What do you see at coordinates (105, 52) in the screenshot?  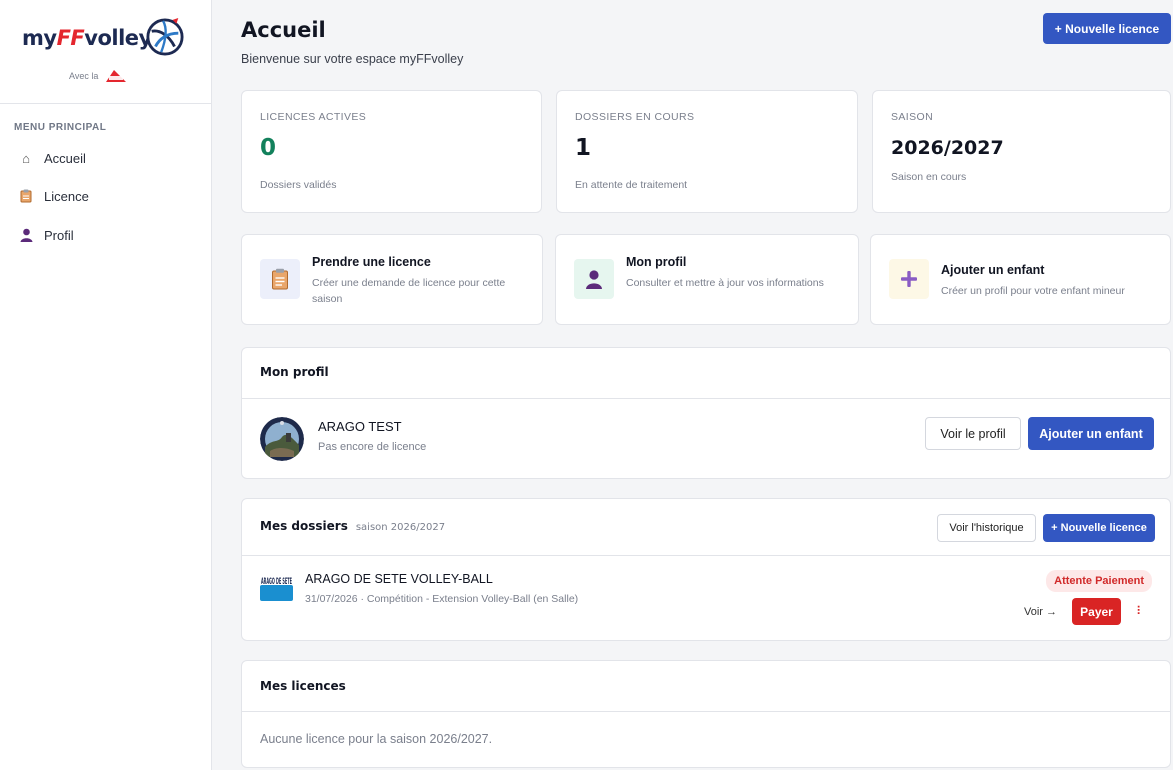 I see `brand-area: myFFvolley Avec la` at bounding box center [105, 52].